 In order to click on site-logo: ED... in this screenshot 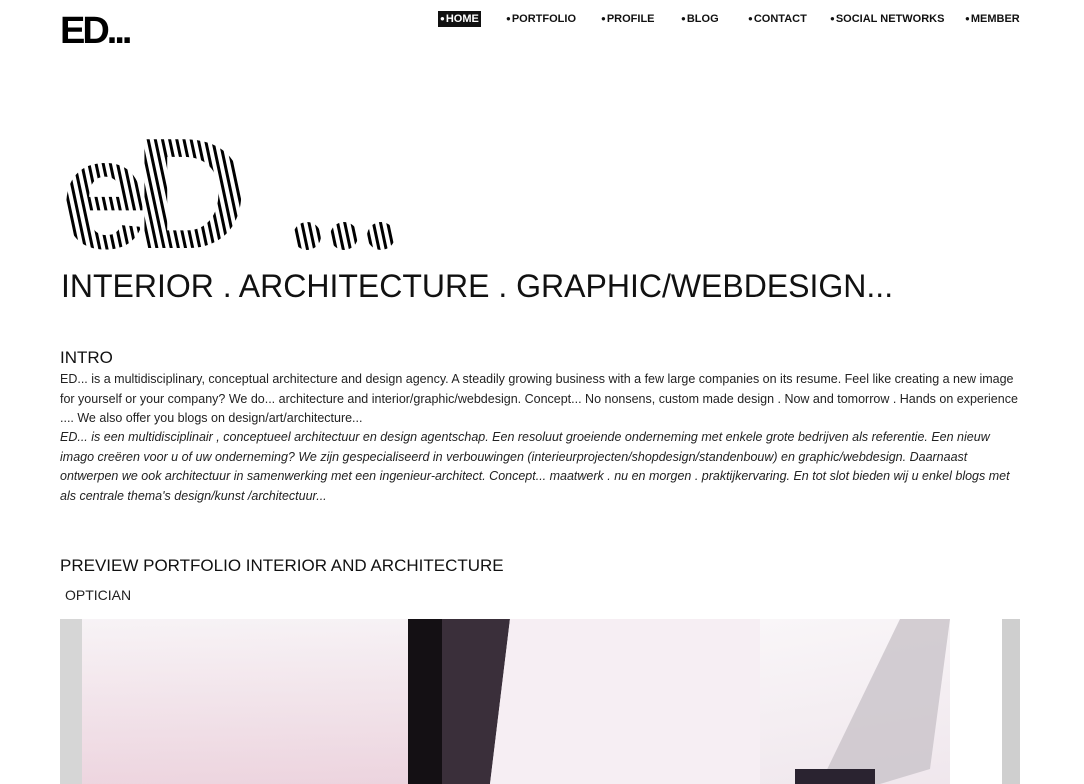, I will do `click(96, 31)`.